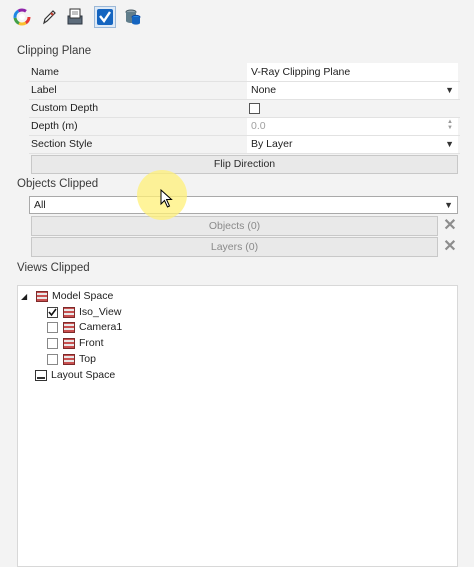 Image resolution: width=474 pixels, height=567 pixels. I want to click on tree-node-label: Top, so click(87, 359).